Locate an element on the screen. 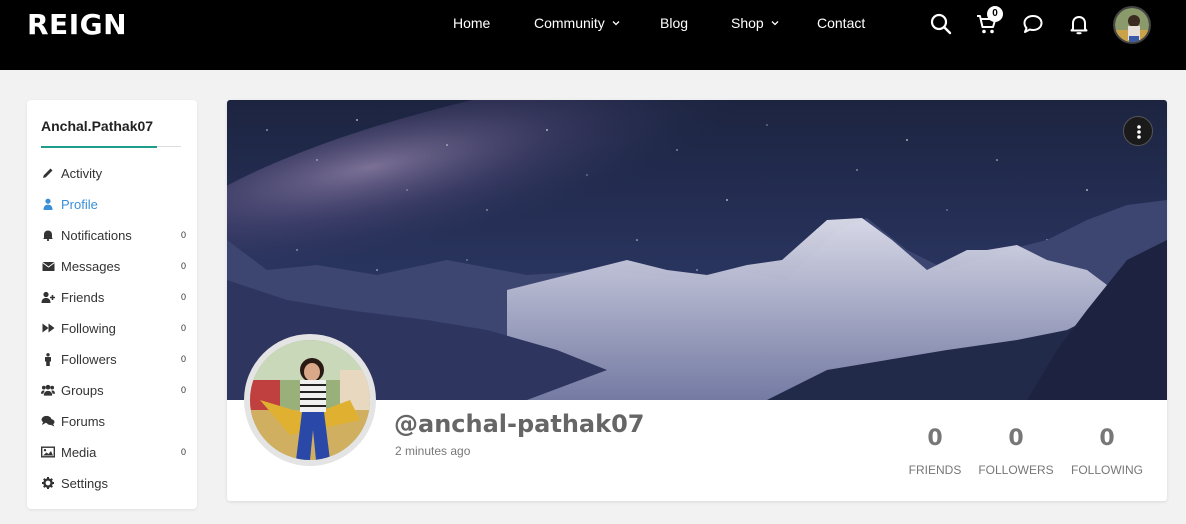  image-icon is located at coordinates (48, 452).